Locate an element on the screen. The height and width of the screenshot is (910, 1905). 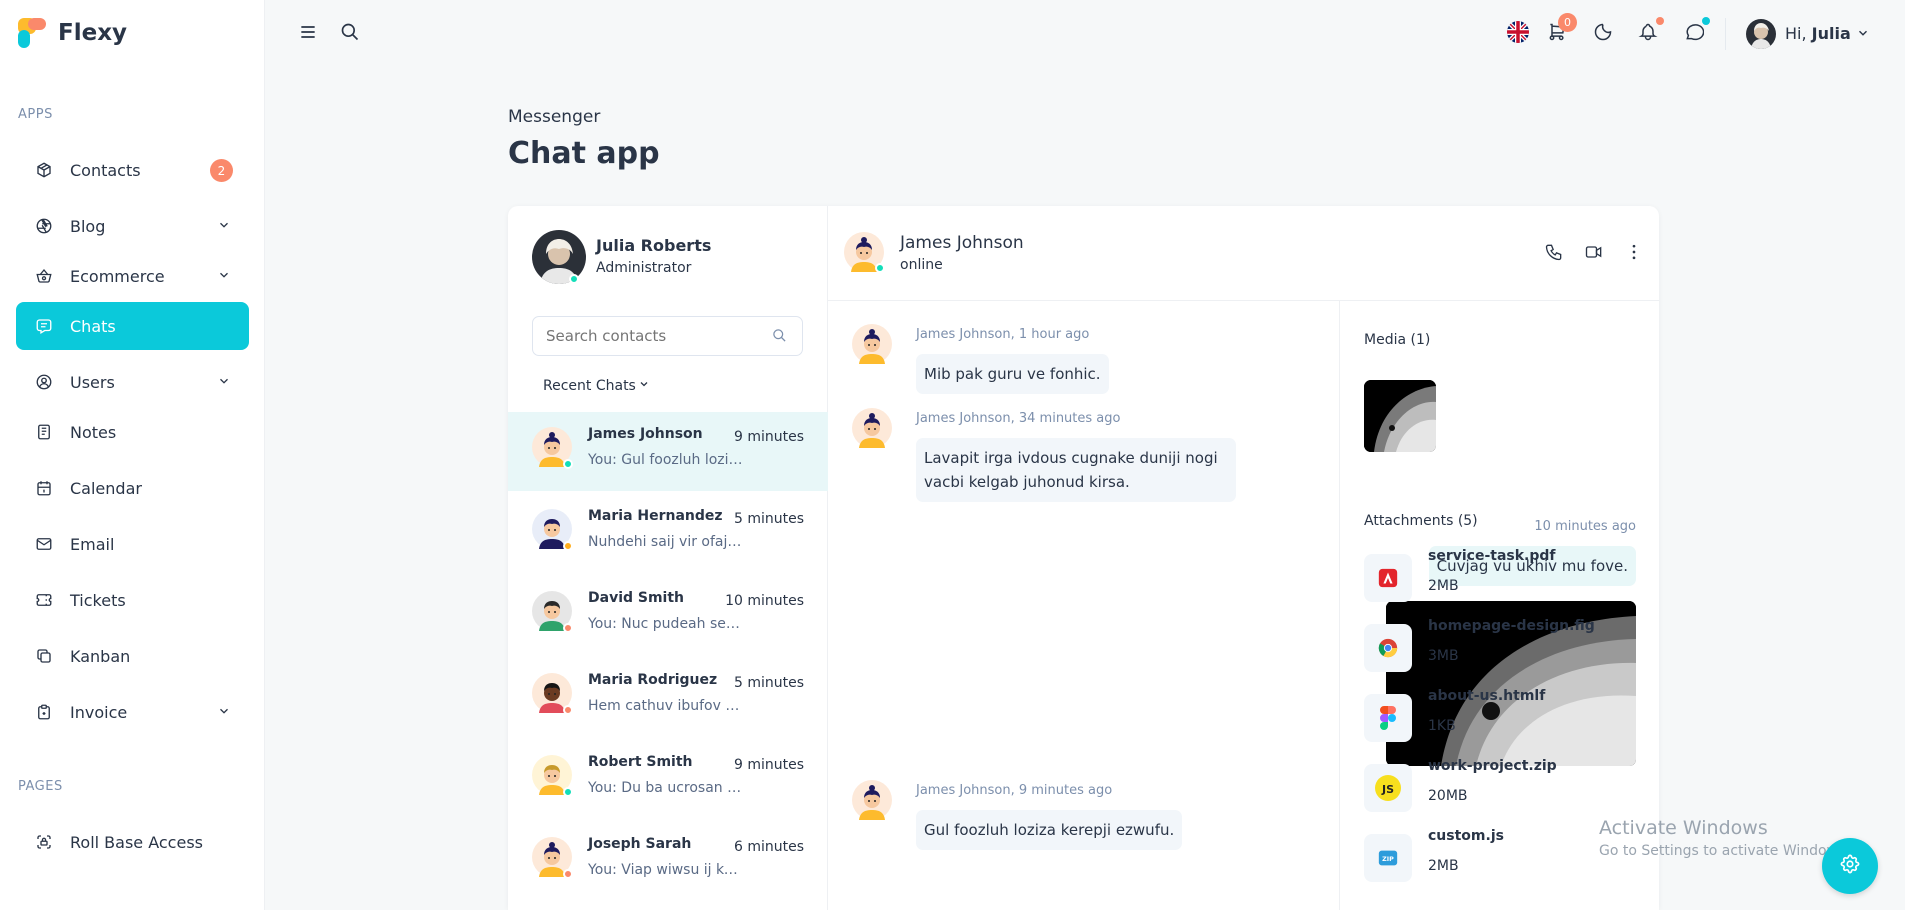
theme-toggle-button is located at coordinates (1603, 34).